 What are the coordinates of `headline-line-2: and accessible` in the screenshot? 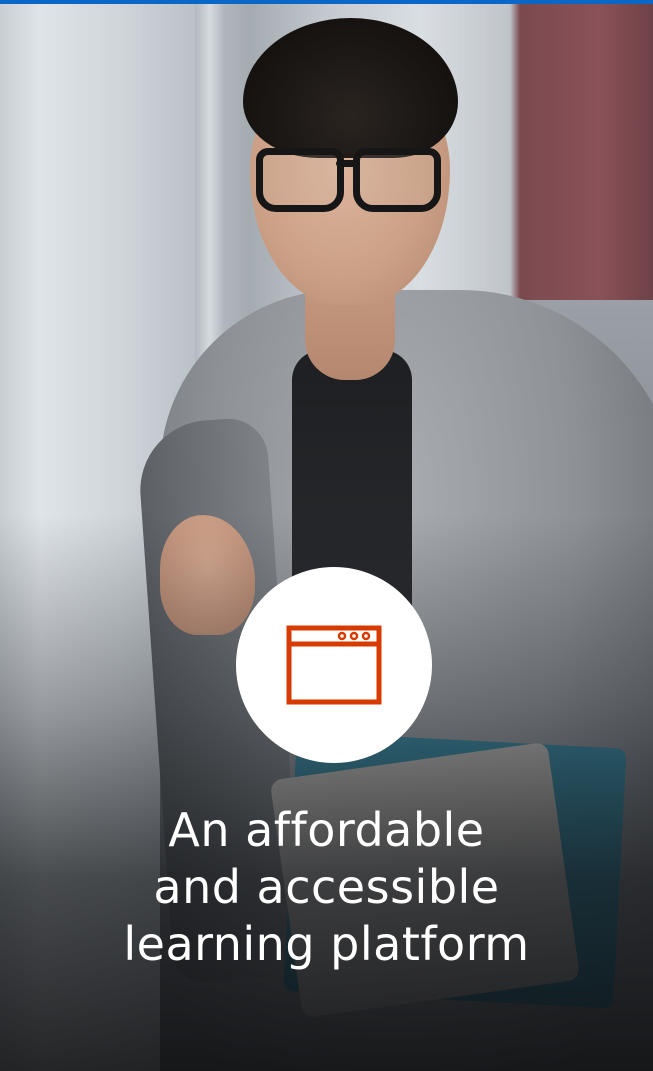 It's located at (326, 887).